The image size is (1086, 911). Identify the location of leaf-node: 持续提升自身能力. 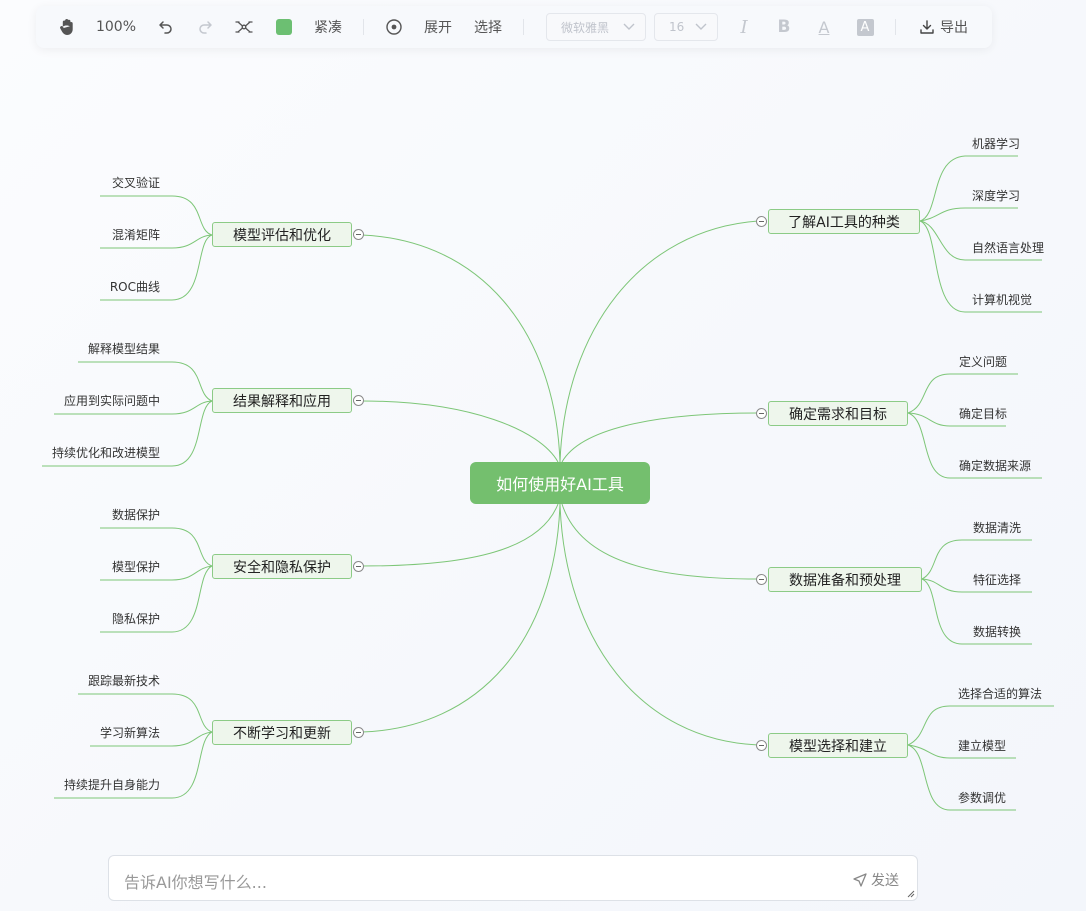
(112, 785).